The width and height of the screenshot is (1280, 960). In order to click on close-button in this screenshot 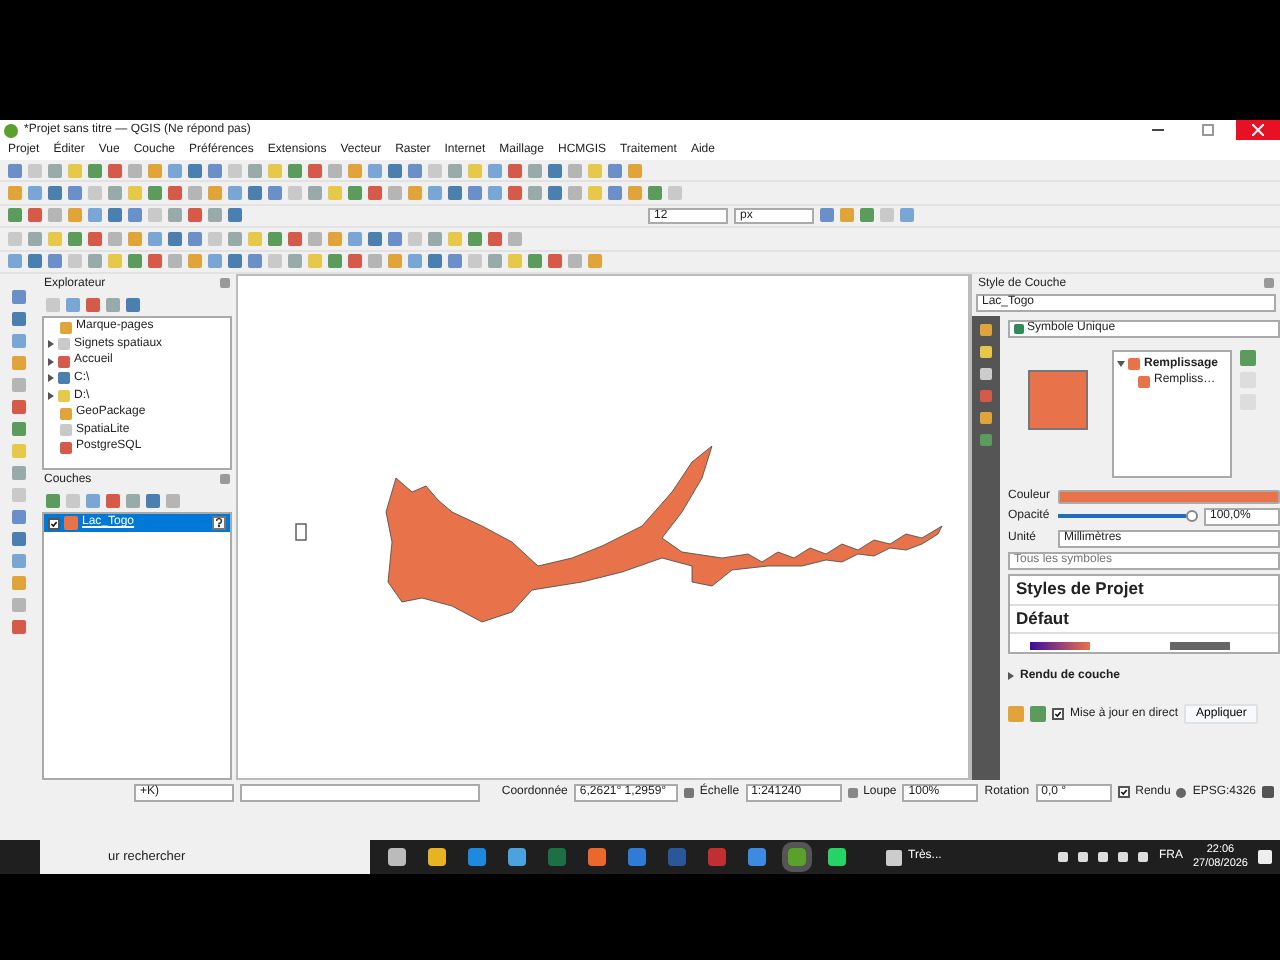, I will do `click(1258, 130)`.